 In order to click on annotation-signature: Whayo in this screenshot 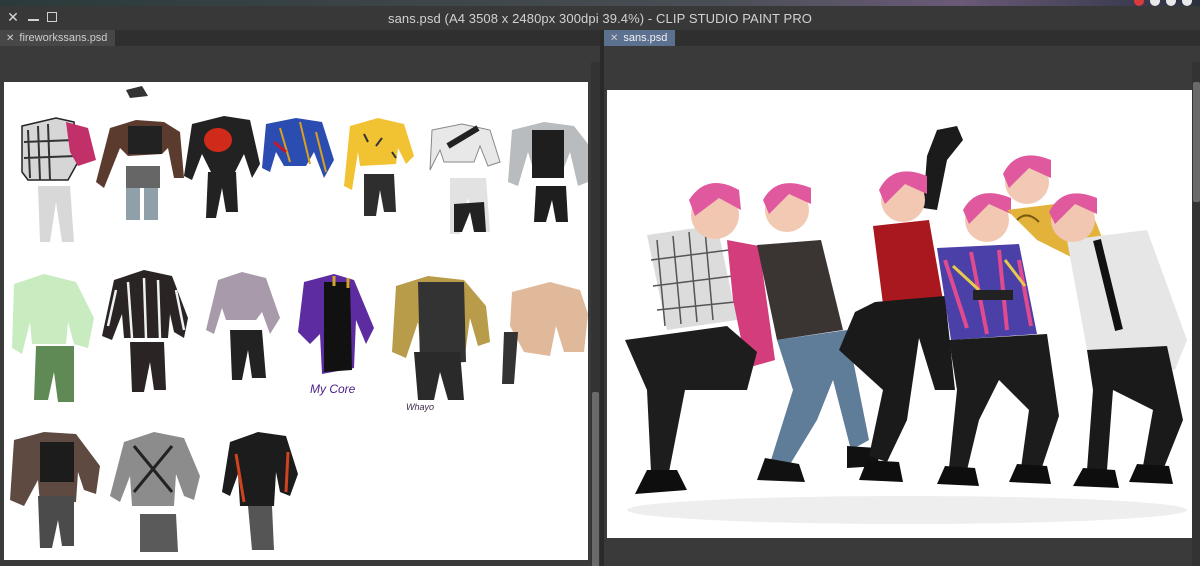, I will do `click(420, 407)`.